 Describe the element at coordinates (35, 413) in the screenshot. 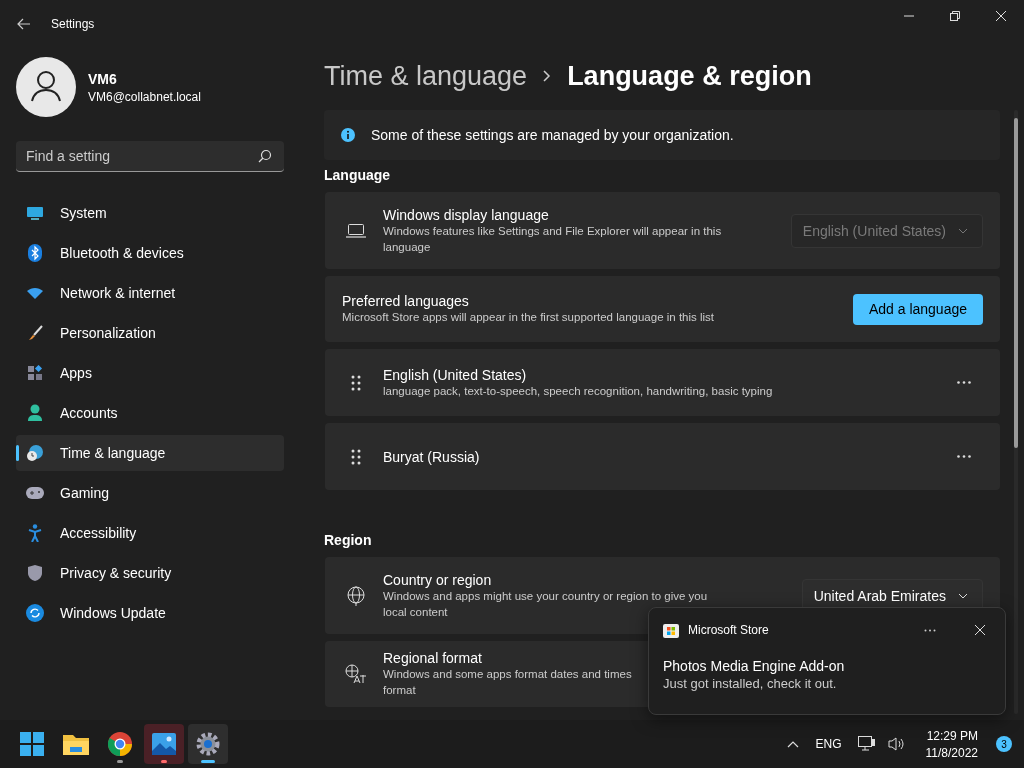

I see `person-icon` at that location.